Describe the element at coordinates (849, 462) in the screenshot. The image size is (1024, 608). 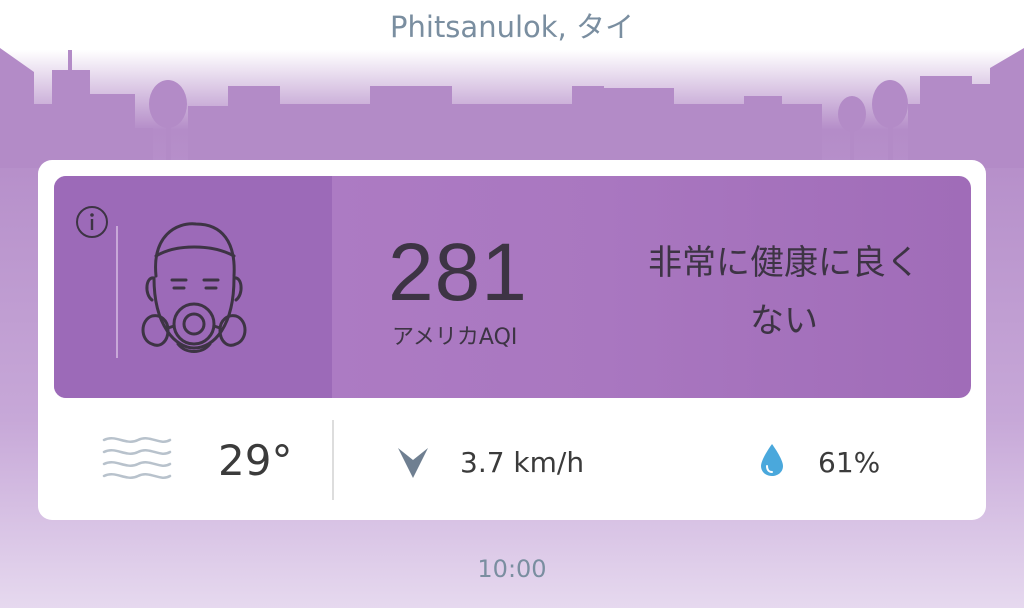
I see `humidity-value: 61%` at that location.